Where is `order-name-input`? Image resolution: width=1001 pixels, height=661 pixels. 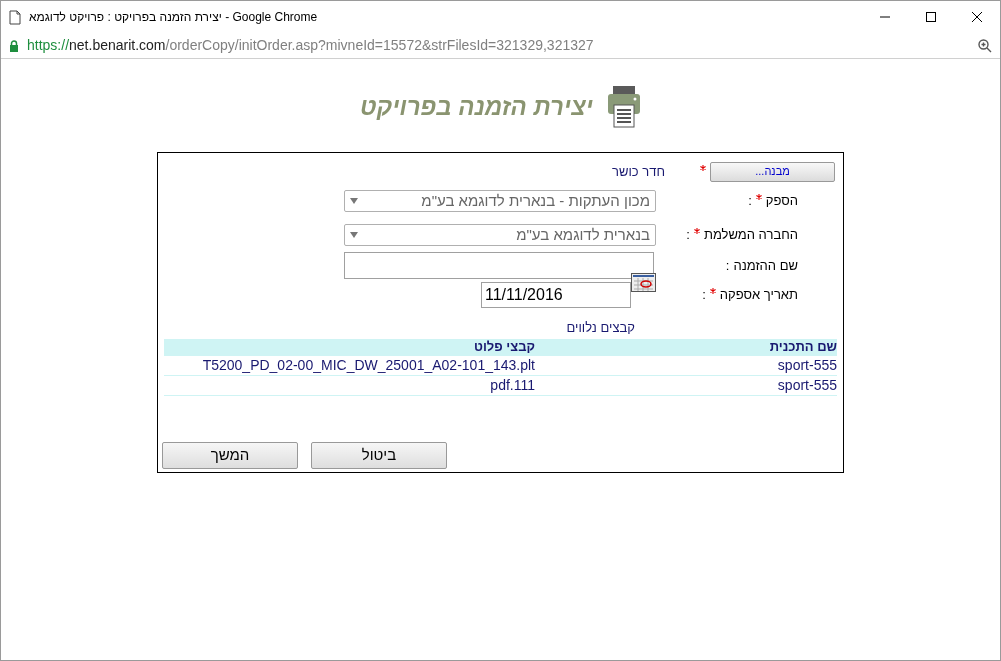 order-name-input is located at coordinates (499, 265).